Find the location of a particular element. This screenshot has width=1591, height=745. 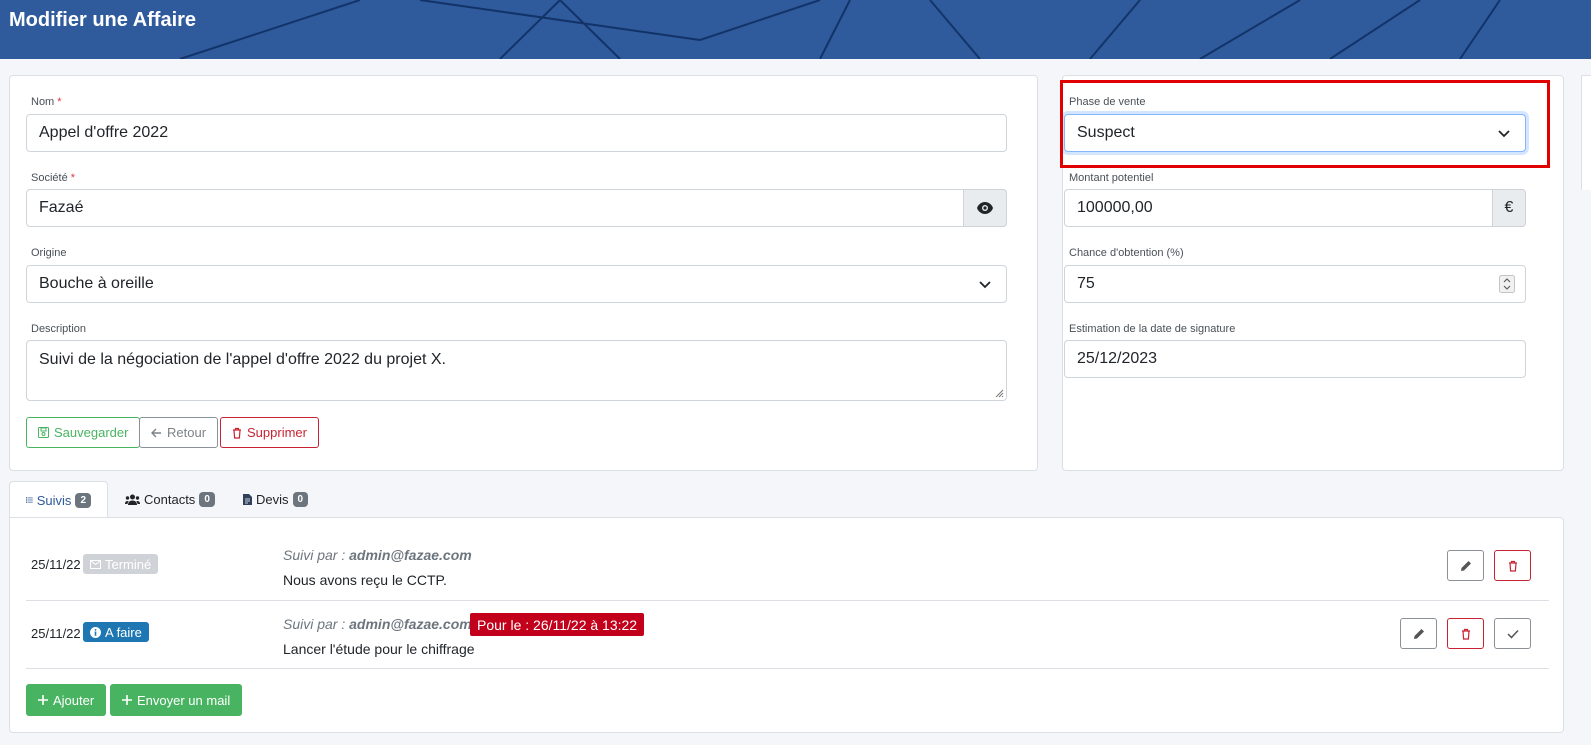

nom-input: Appel d'offre 2022 is located at coordinates (516, 133).